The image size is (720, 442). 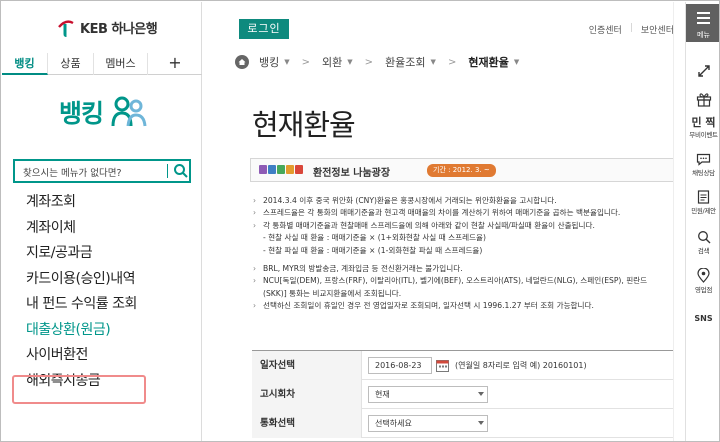 What do you see at coordinates (377, 62) in the screenshot?
I see `breadcrumb: 뱅킹 ▼ > 외환 ▼ > 환율조회 ▼ > 현재환율 ▼` at bounding box center [377, 62].